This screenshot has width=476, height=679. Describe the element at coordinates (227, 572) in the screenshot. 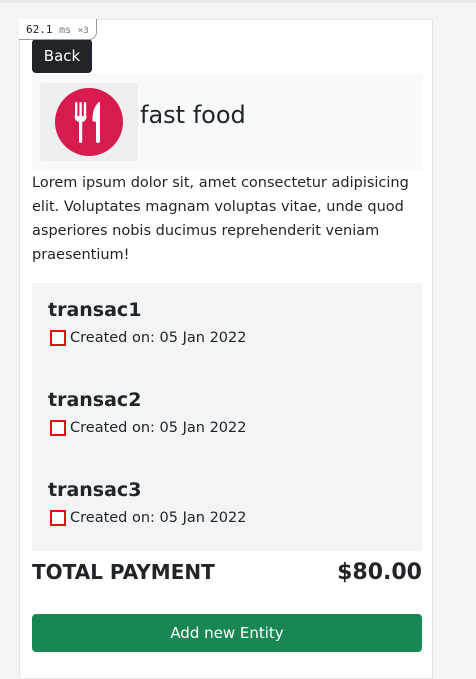

I see `total-payment-row: TOTAL PAYMENT $80.00` at that location.